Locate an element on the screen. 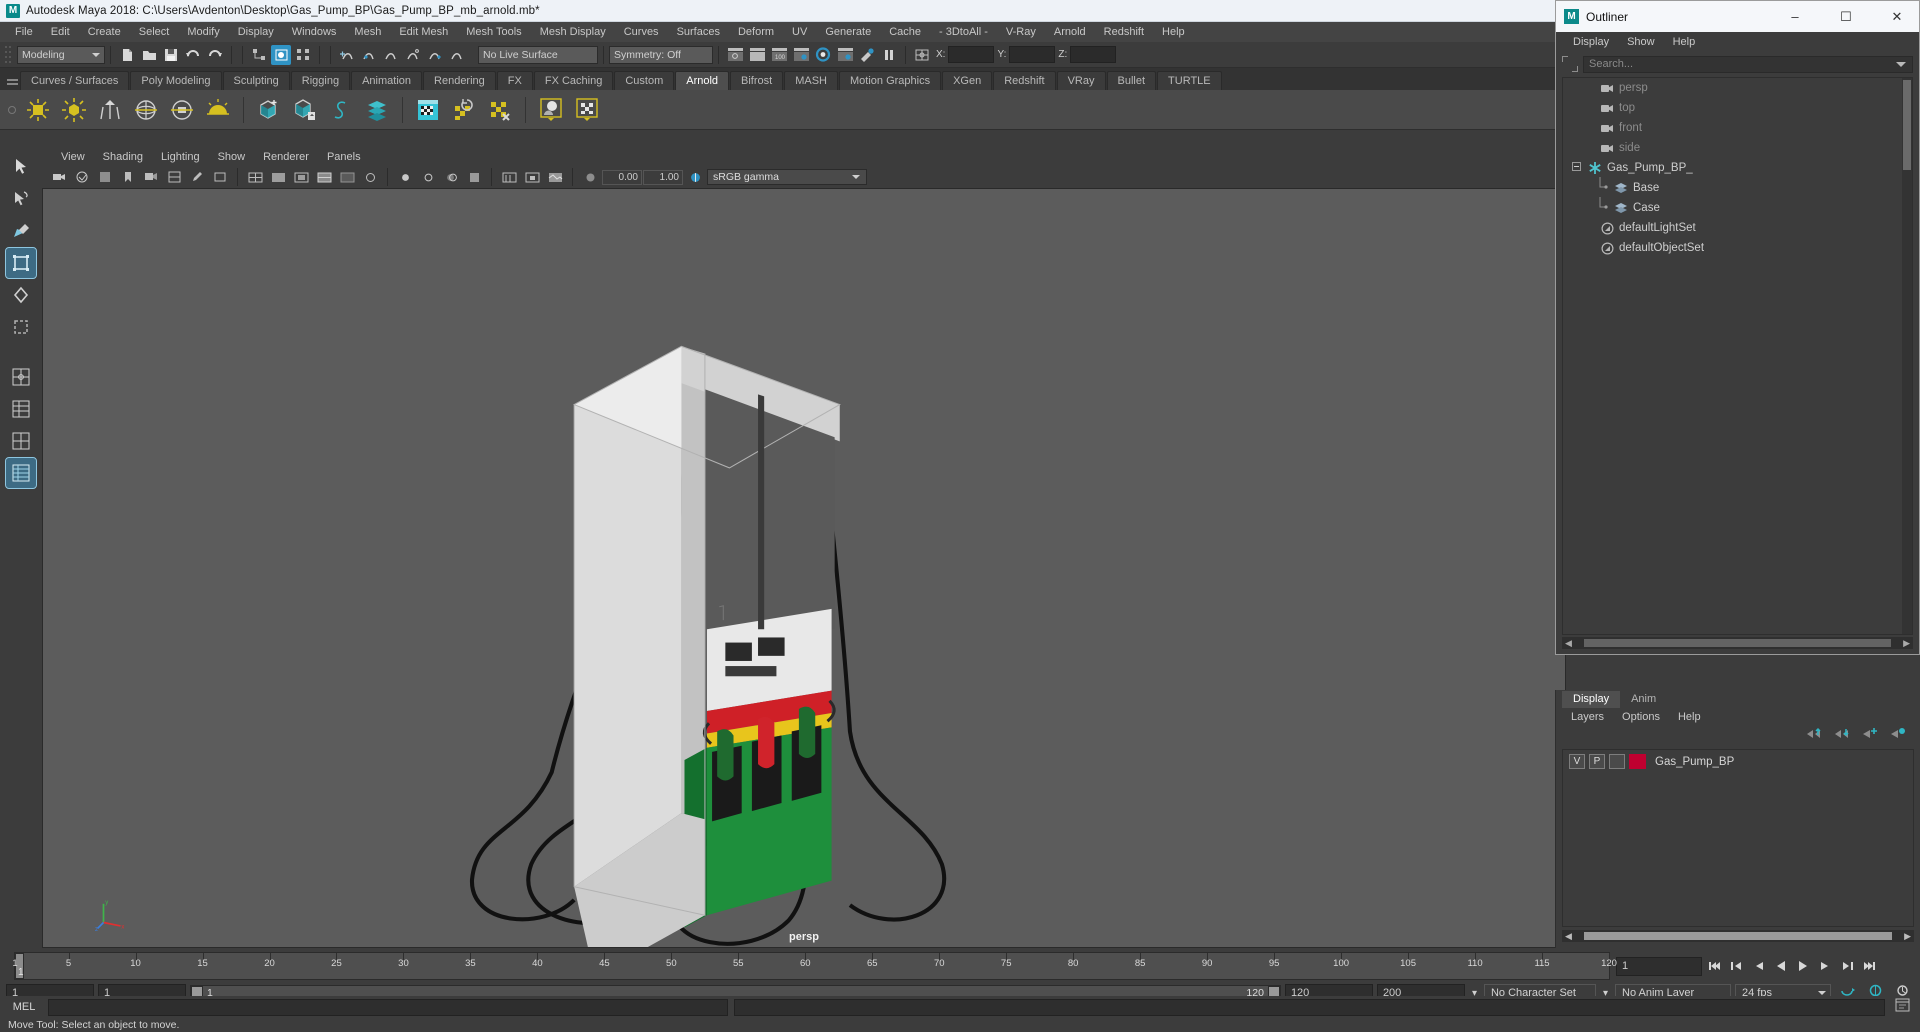 This screenshot has height=1032, width=1920. arnold-curve-collector-icon is located at coordinates (341, 110).